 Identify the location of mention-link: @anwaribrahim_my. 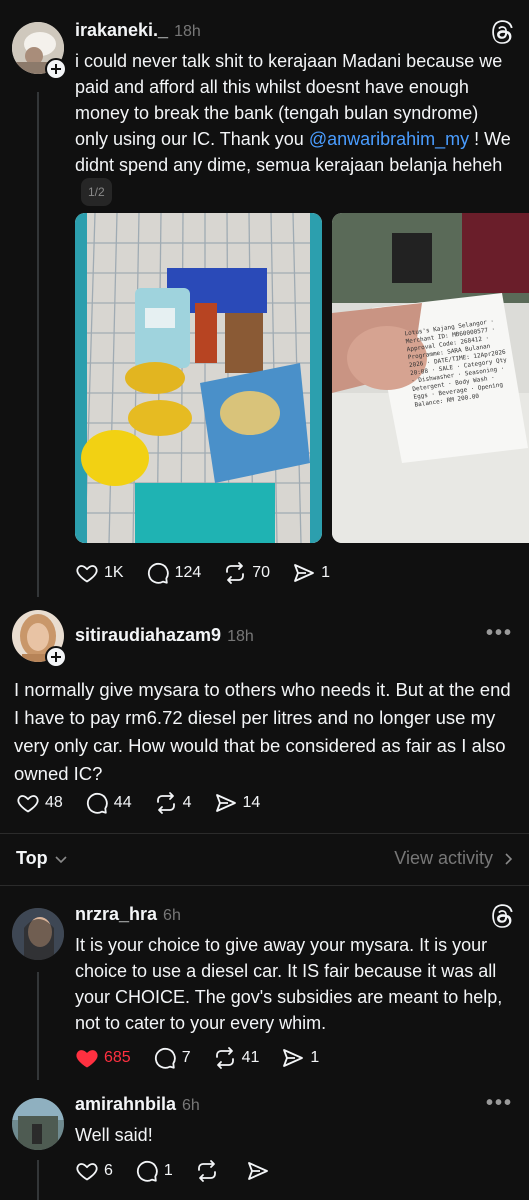
(389, 139).